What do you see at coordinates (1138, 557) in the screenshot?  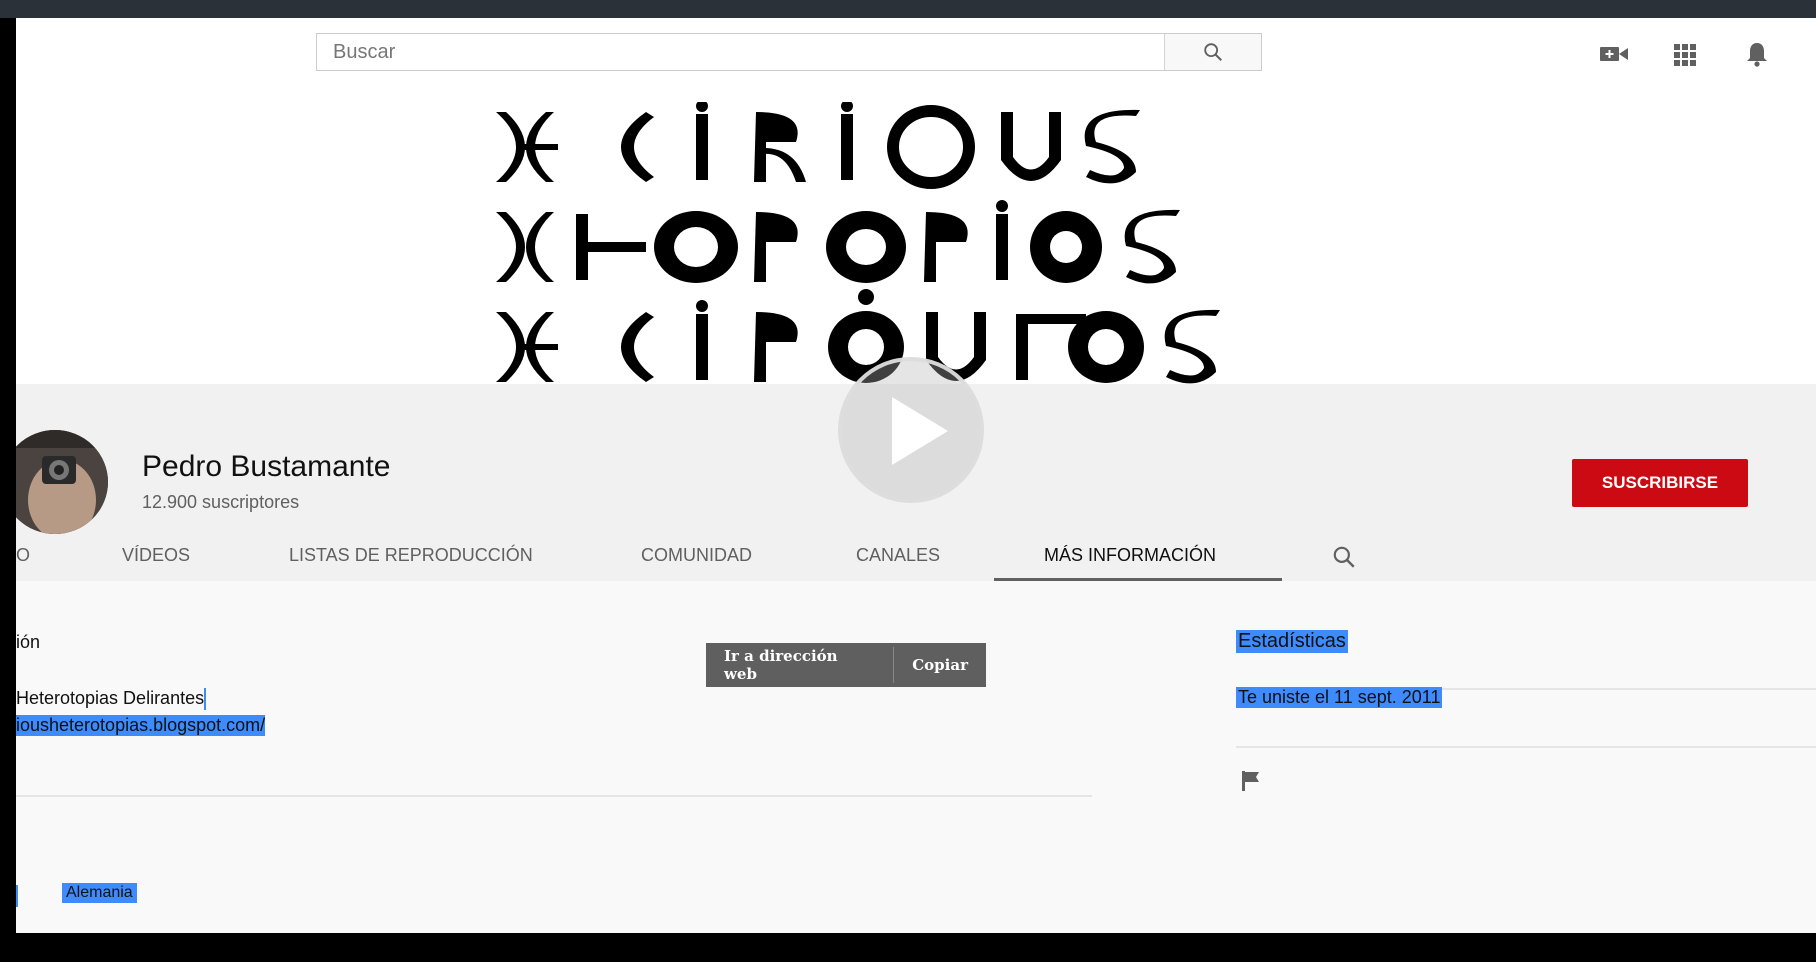 I see `tab-about: MÁS INFORMACIÓN` at bounding box center [1138, 557].